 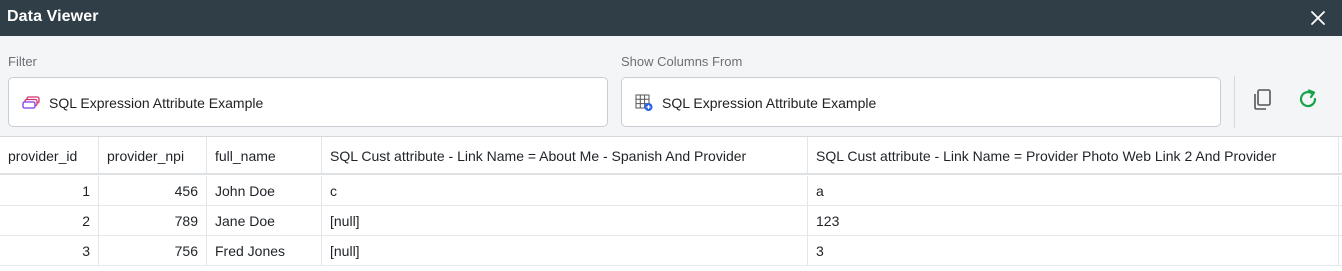 I want to click on cell-full-name: John Doe, so click(x=264, y=190).